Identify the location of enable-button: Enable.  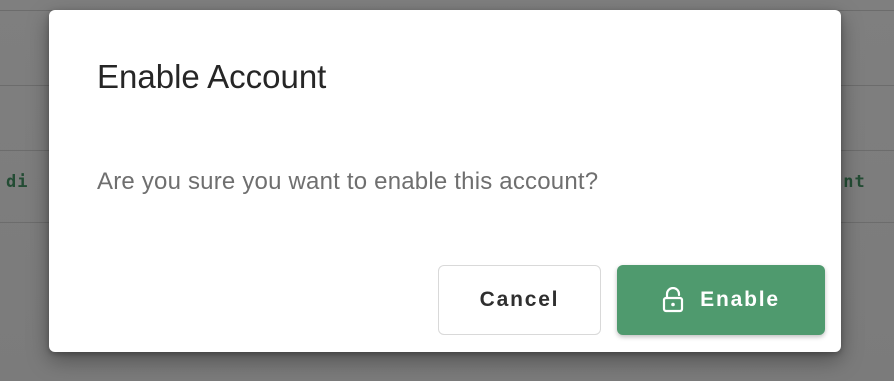
(721, 300).